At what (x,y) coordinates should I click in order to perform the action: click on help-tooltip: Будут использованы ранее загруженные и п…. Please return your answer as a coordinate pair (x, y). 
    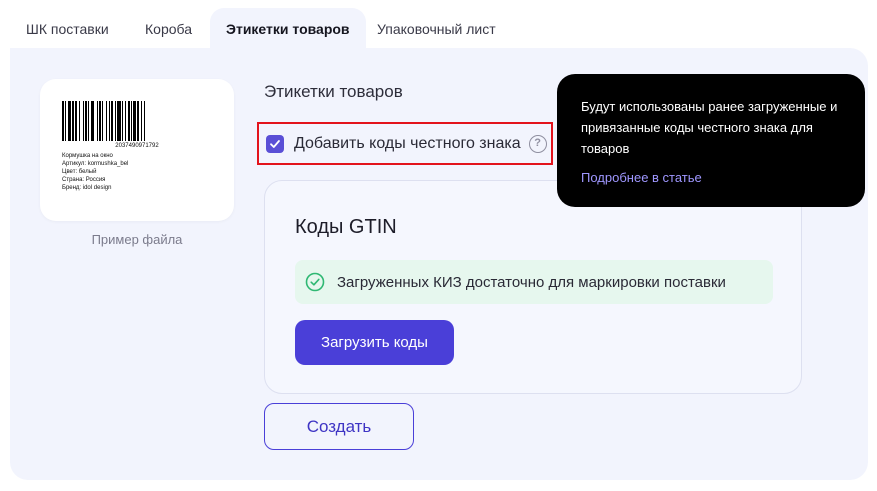
    Looking at the image, I should click on (711, 140).